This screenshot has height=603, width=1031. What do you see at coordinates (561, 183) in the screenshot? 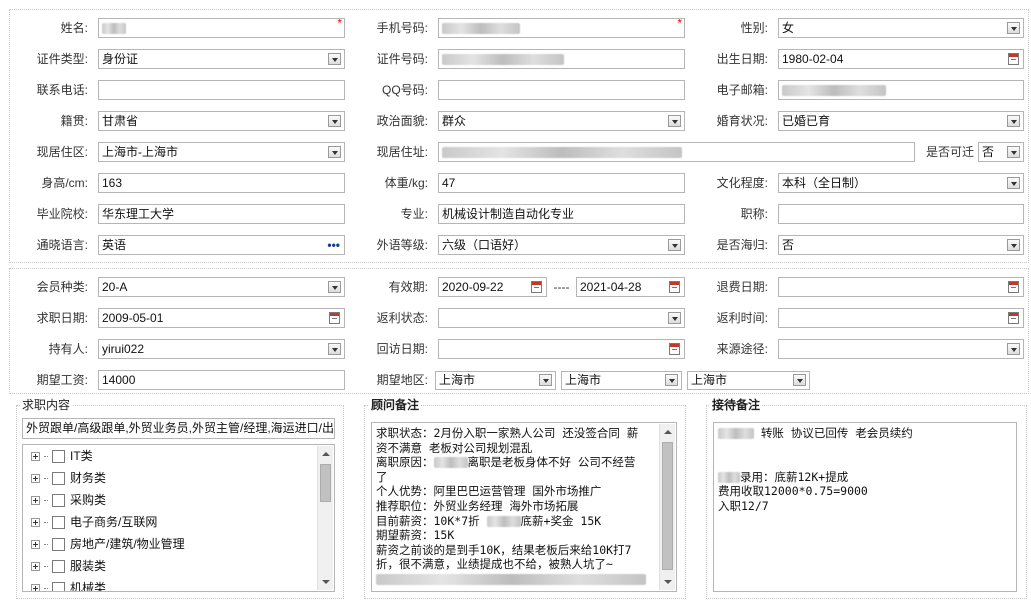
I see `weight-input: 47` at bounding box center [561, 183].